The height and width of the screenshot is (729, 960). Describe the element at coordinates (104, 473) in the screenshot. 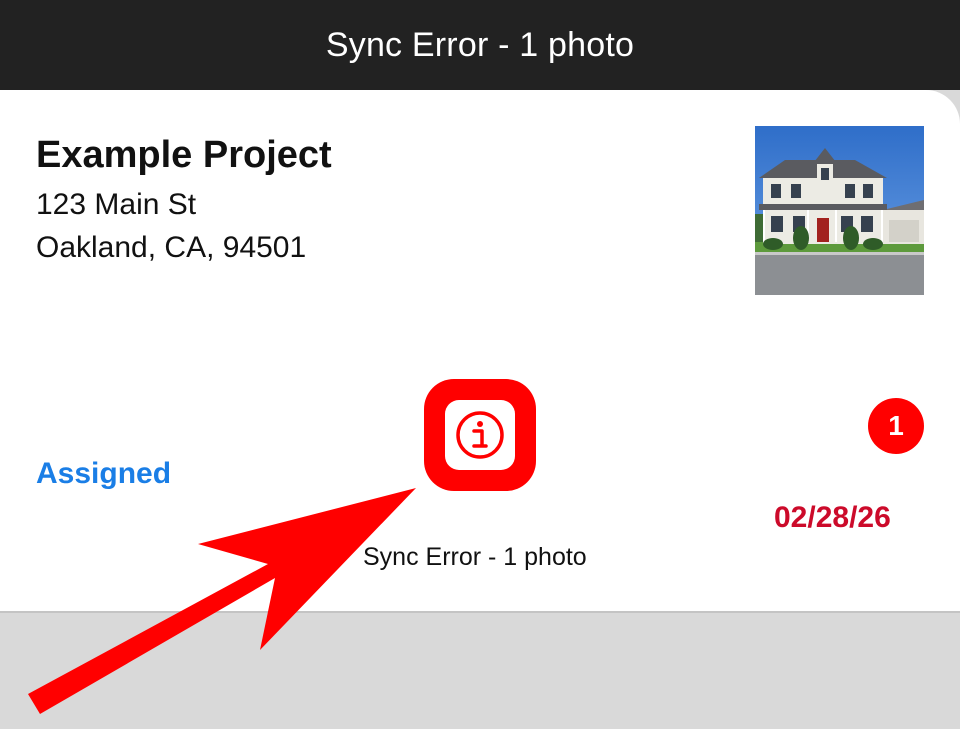

I see `project-status: Assigned` at that location.